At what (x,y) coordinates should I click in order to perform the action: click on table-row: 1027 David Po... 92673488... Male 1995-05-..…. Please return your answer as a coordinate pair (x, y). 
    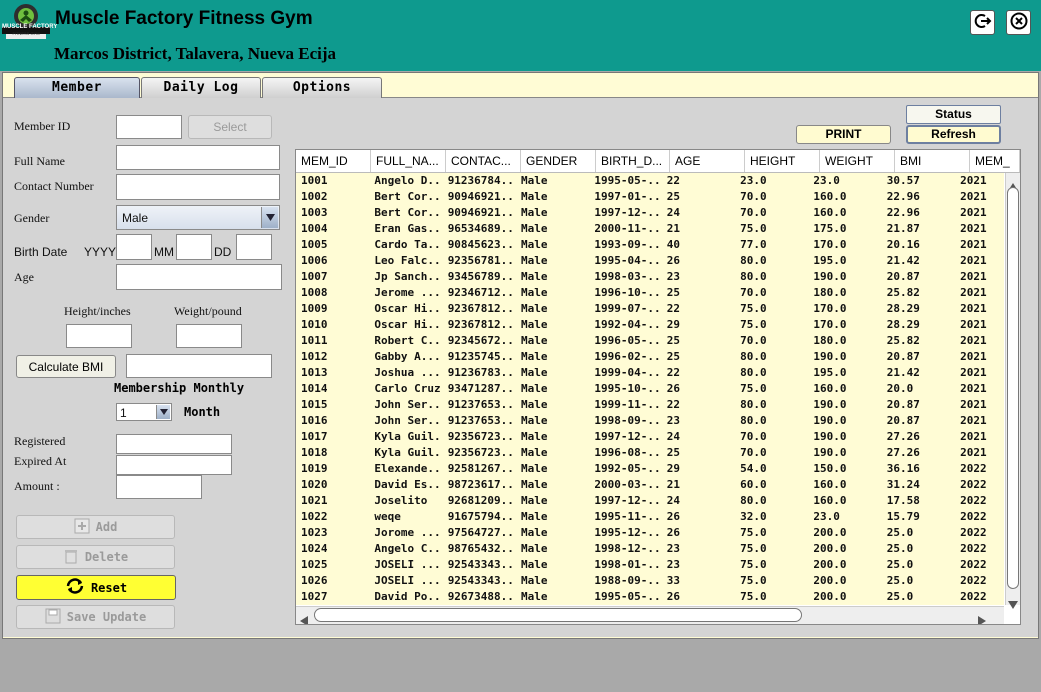
    Looking at the image, I should click on (650, 597).